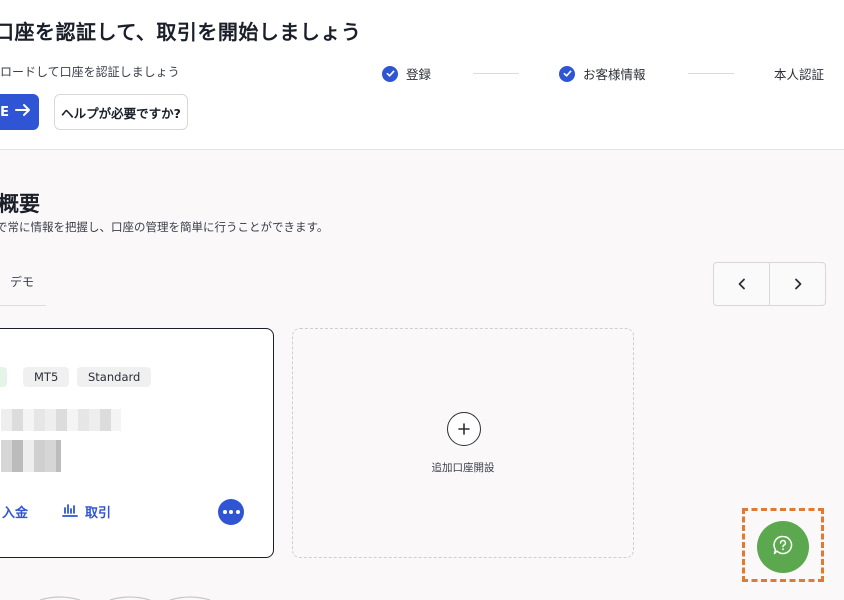 The width and height of the screenshot is (844, 600). I want to click on plus-icon, so click(464, 429).